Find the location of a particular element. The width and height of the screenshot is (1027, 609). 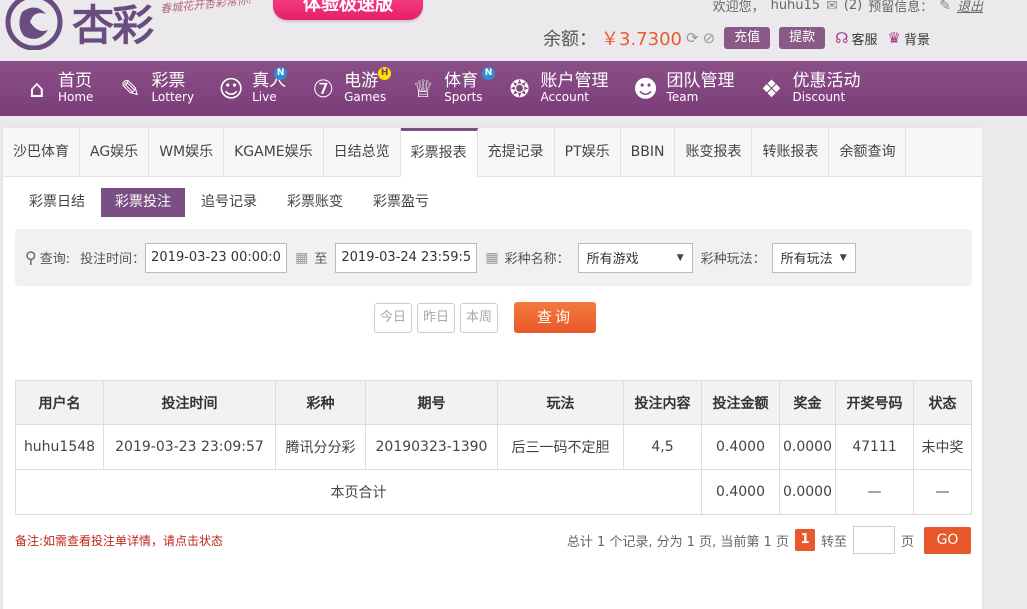

tab-bbin: BBIN is located at coordinates (648, 152).